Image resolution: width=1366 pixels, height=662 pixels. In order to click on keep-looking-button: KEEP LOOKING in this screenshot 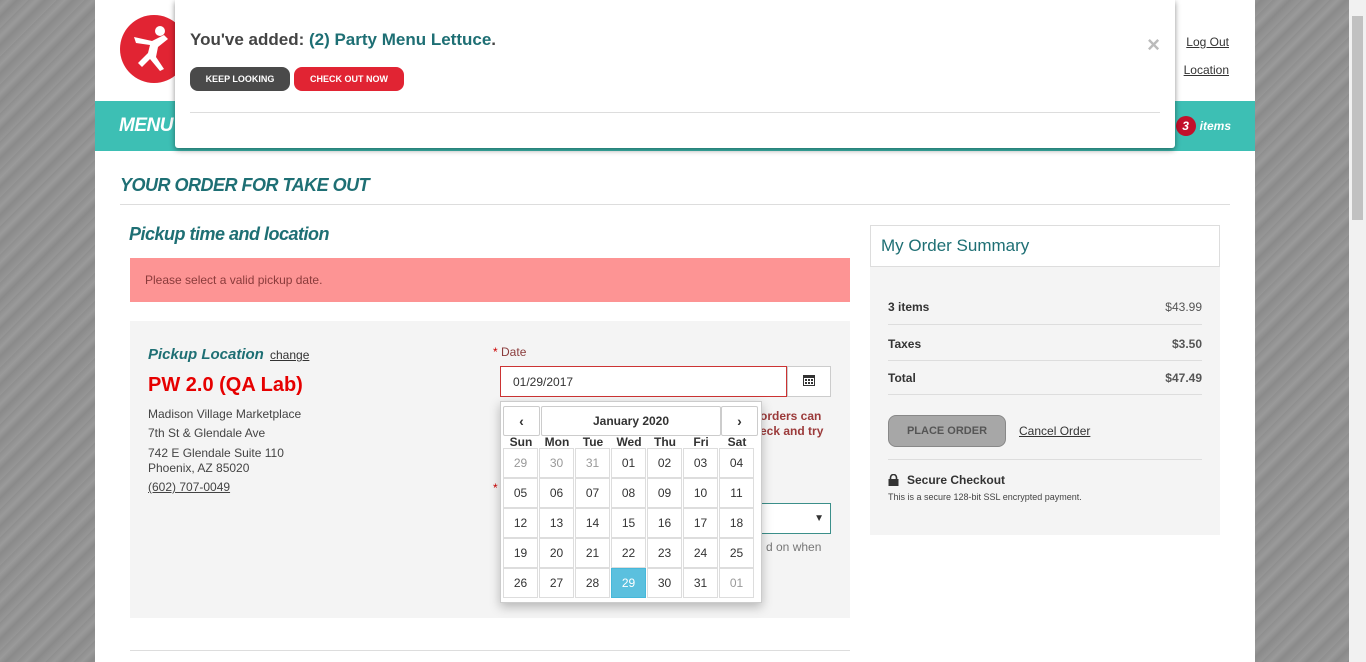, I will do `click(240, 79)`.